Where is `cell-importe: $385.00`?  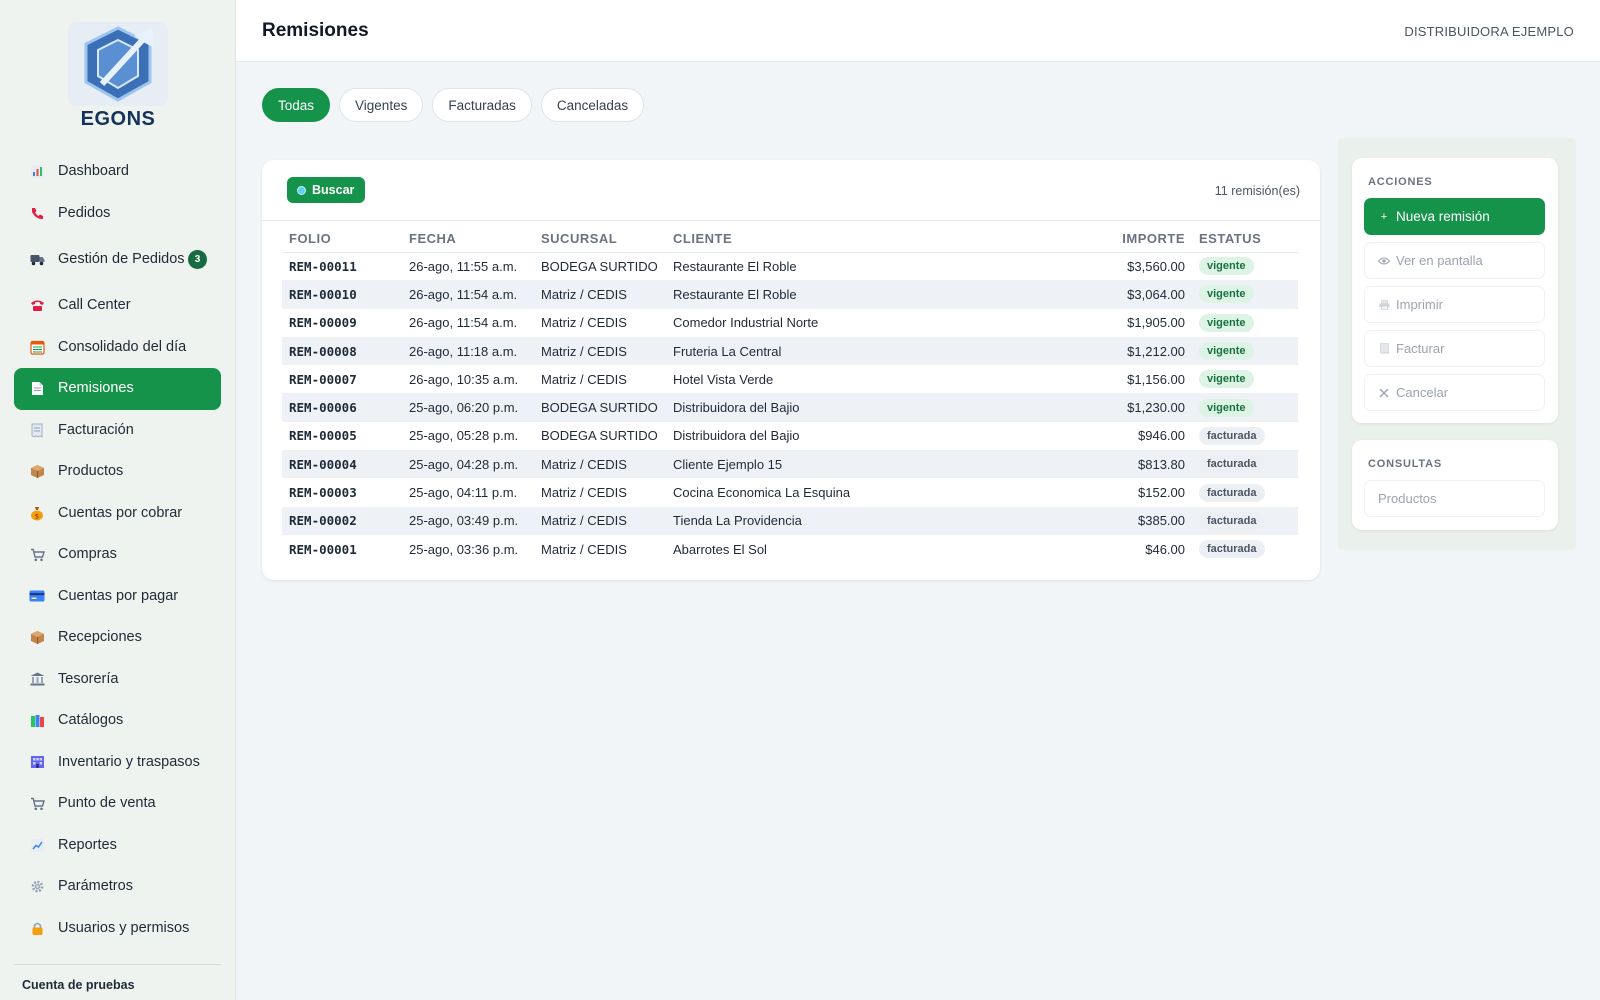
cell-importe: $385.00 is located at coordinates (1142, 520).